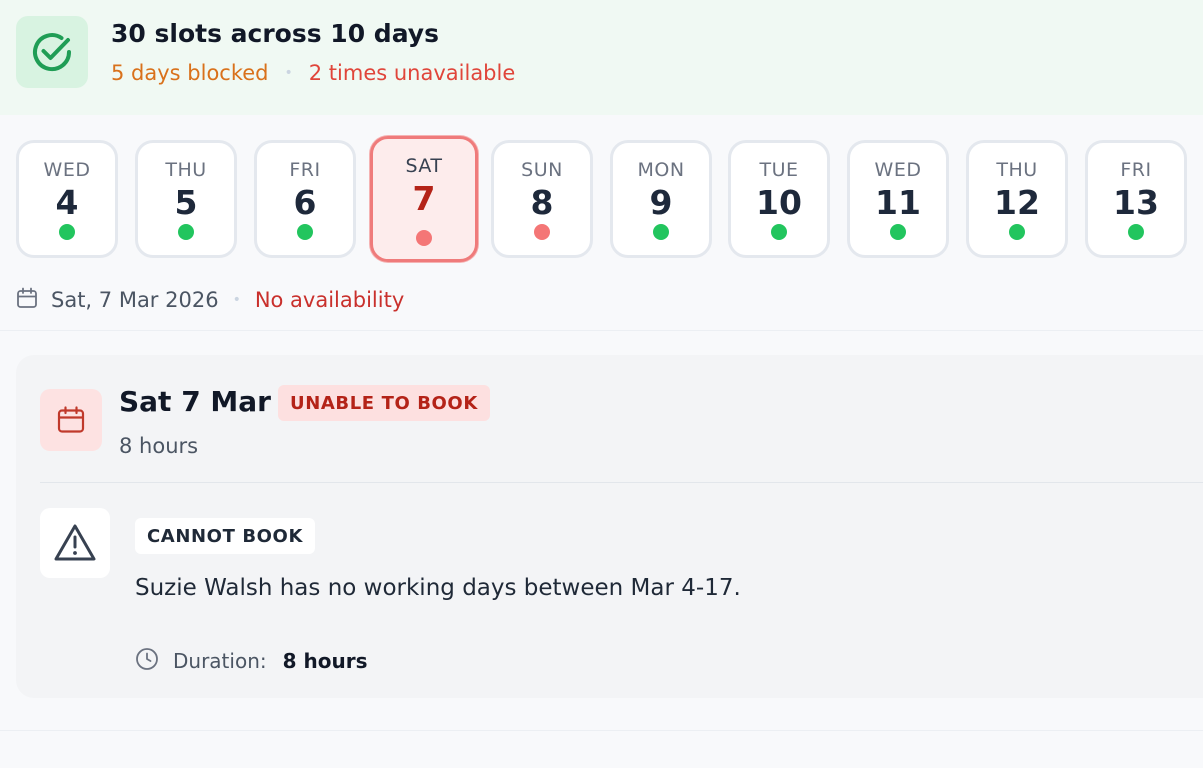  I want to click on day-card-selected: SAT 7, so click(424, 199).